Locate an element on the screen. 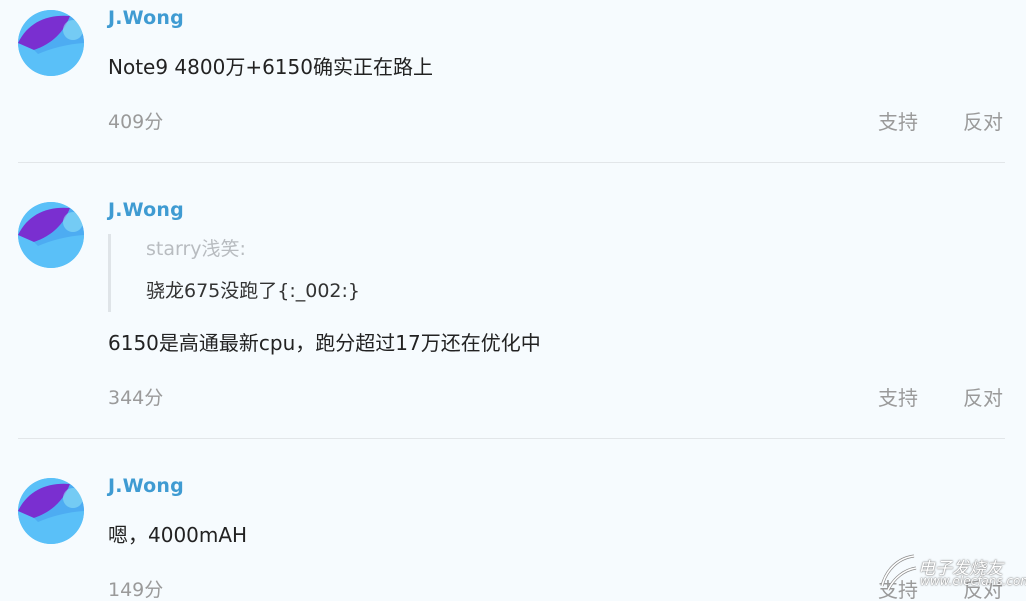  comment-text: Note9 4800万+6150确实正在路上 is located at coordinates (270, 67).